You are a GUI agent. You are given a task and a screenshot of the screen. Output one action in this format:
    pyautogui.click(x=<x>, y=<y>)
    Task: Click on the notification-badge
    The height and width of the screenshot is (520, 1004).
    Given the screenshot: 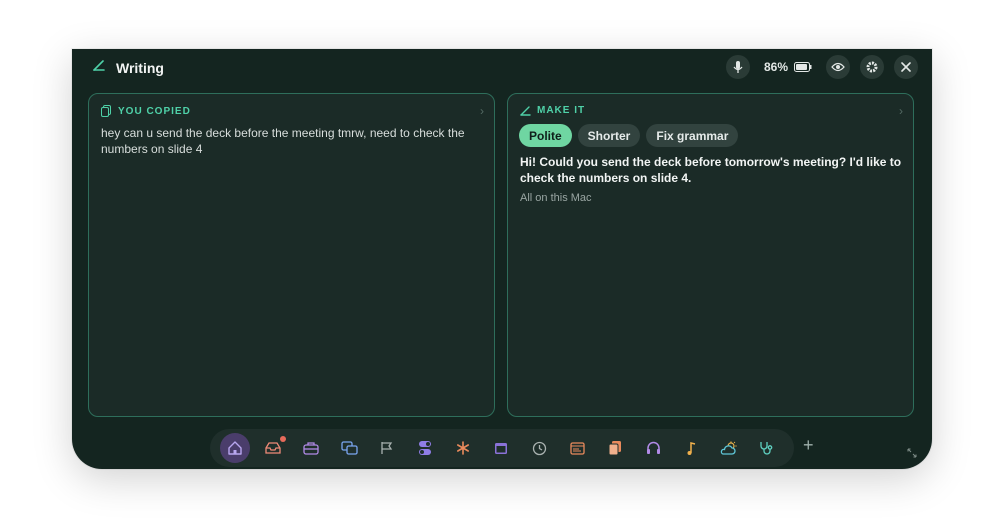 What is the action you would take?
    pyautogui.click(x=283, y=439)
    